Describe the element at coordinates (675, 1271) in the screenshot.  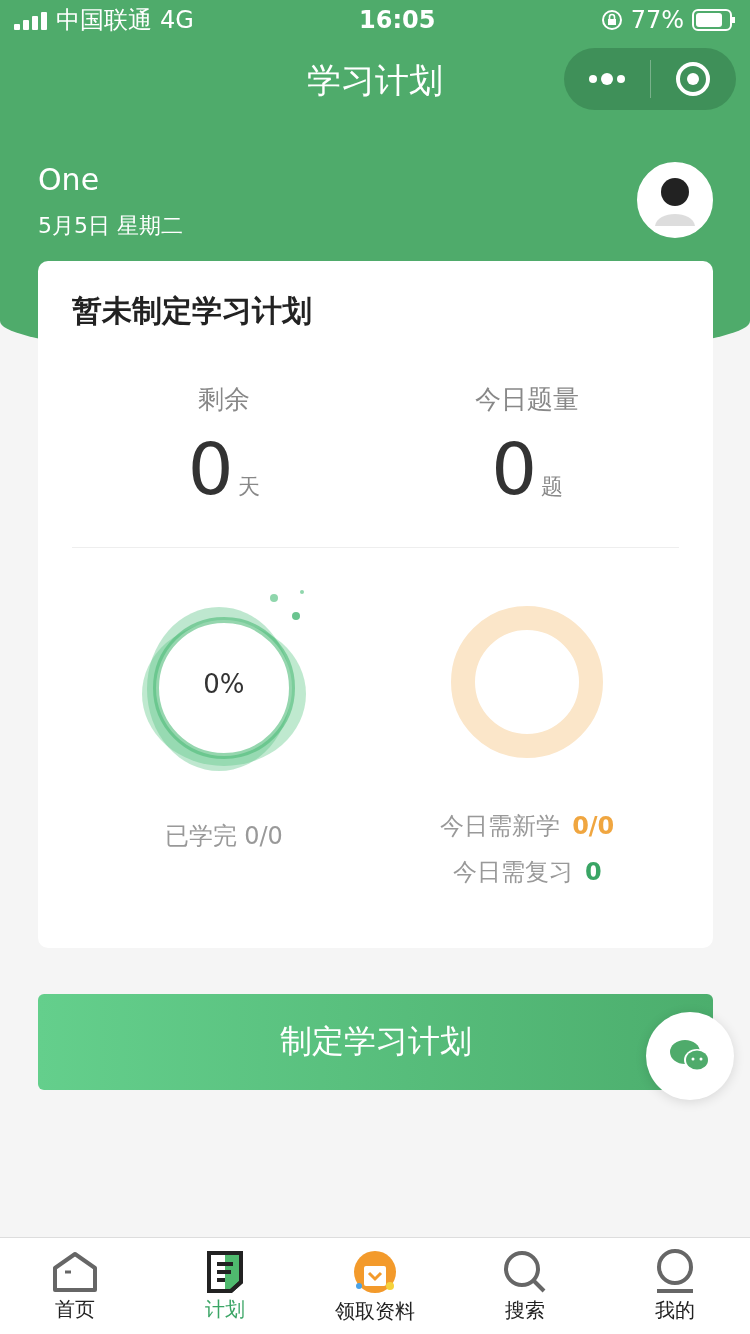
I see `person-icon` at that location.